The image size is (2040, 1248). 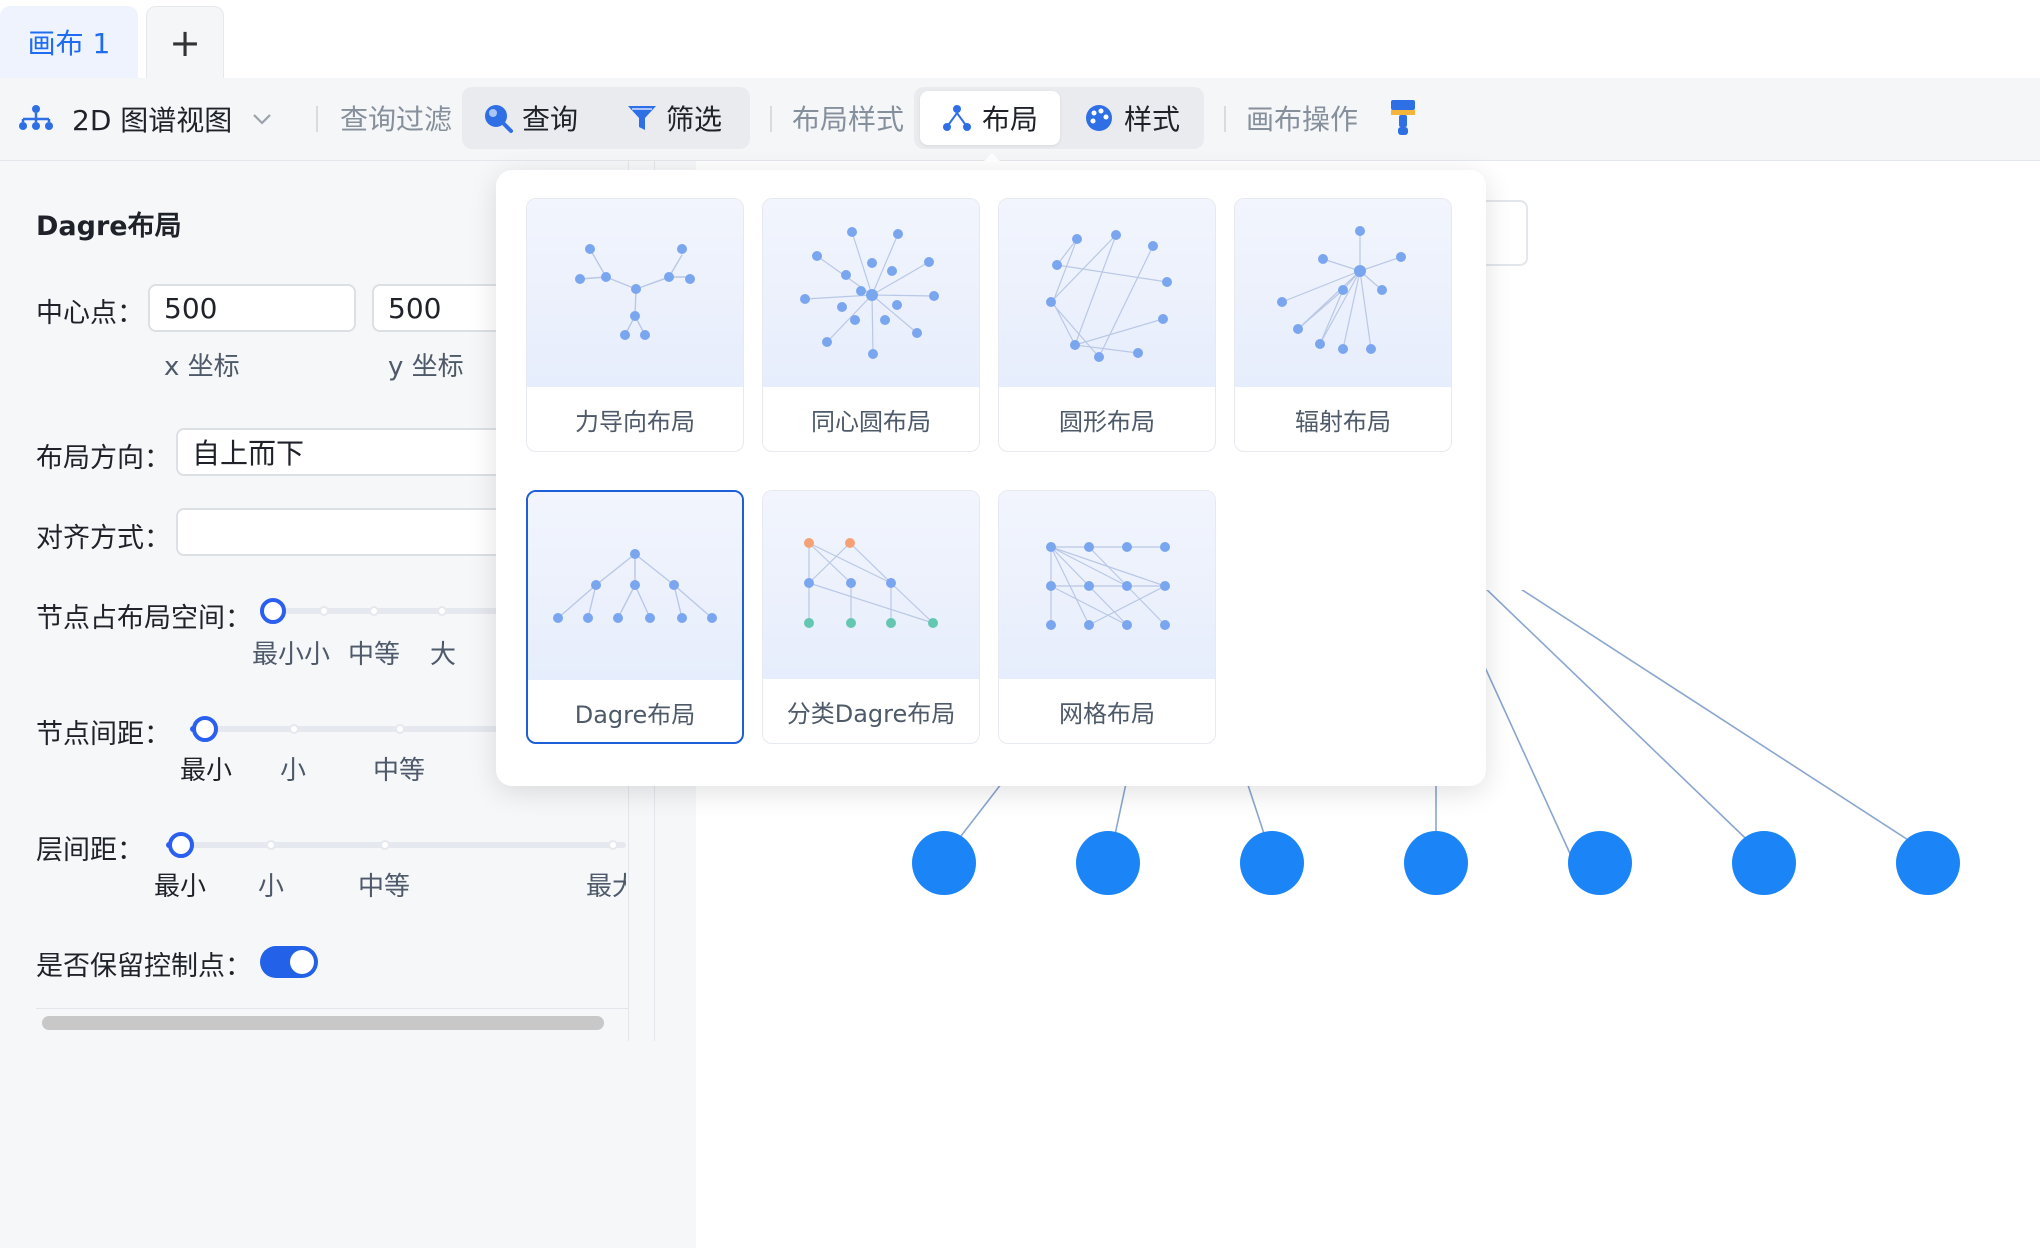 I want to click on layout-card-circular: 圆形布局, so click(x=1107, y=325).